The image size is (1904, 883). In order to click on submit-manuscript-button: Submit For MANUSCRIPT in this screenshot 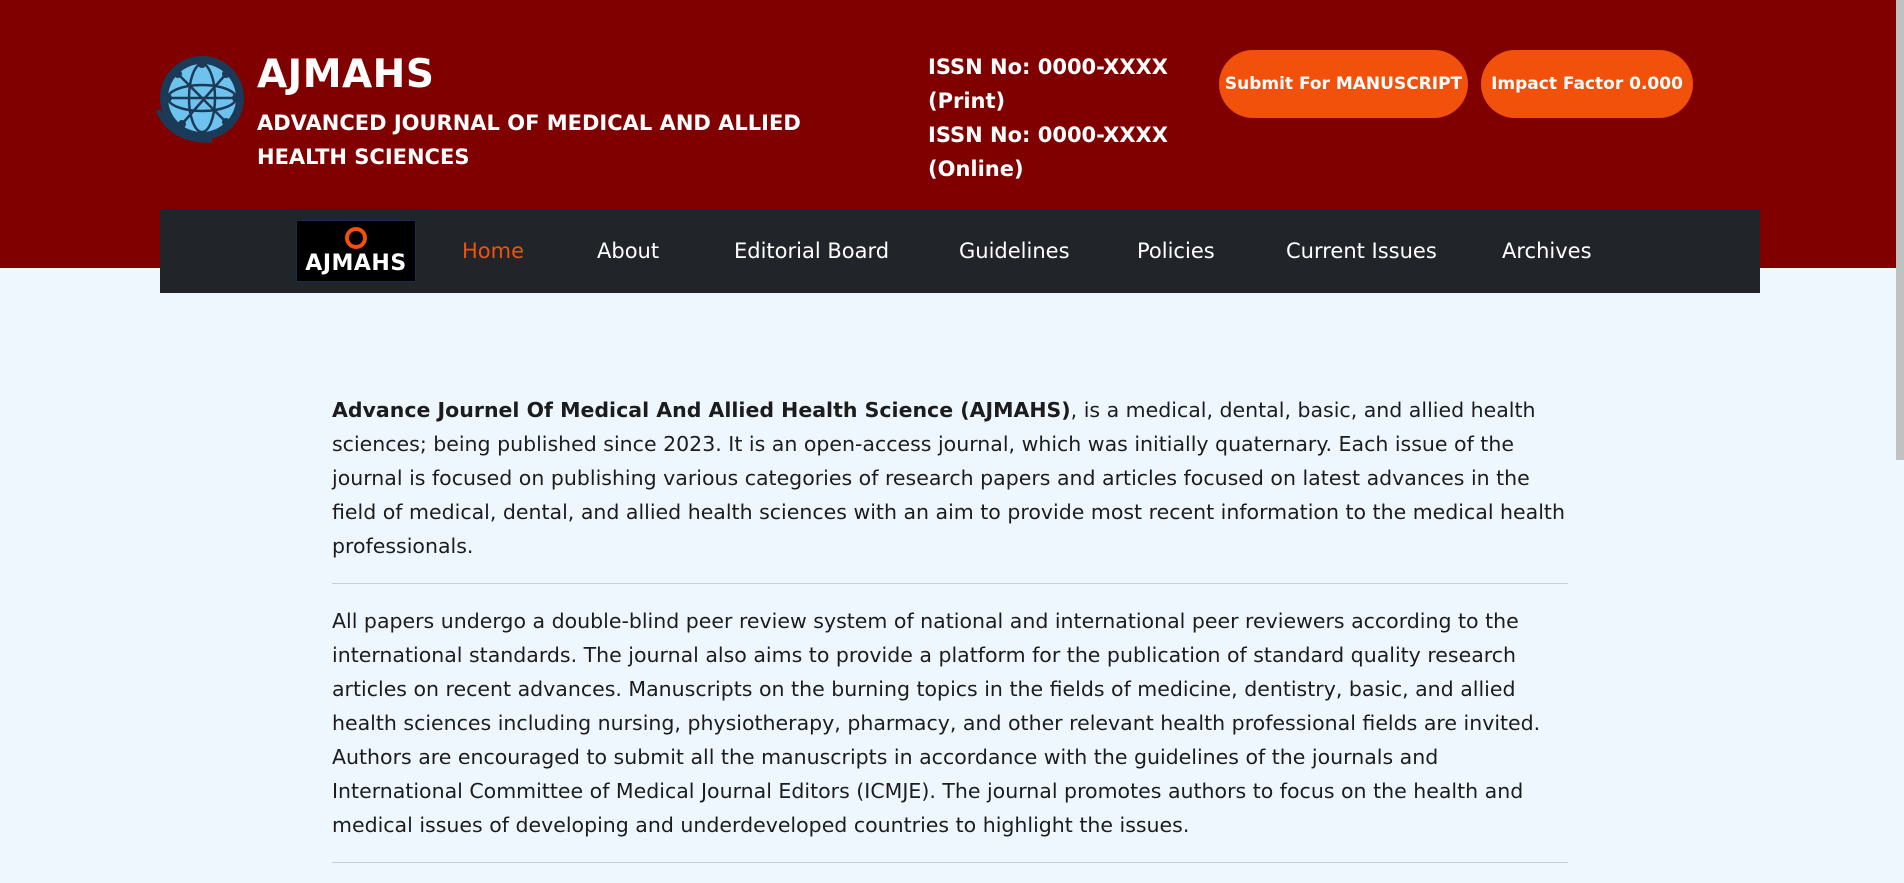, I will do `click(1343, 84)`.